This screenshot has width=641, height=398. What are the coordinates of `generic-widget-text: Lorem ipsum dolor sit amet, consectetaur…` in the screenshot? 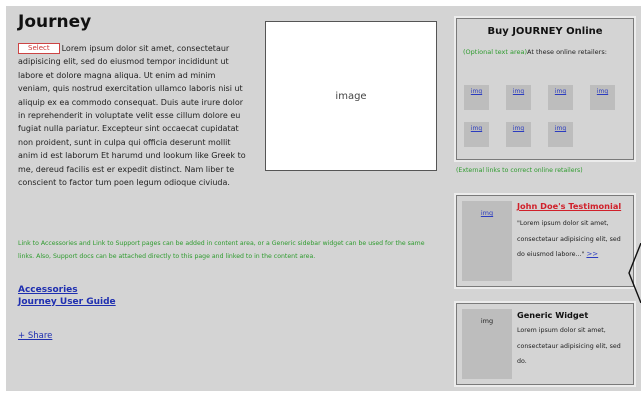 It's located at (569, 346).